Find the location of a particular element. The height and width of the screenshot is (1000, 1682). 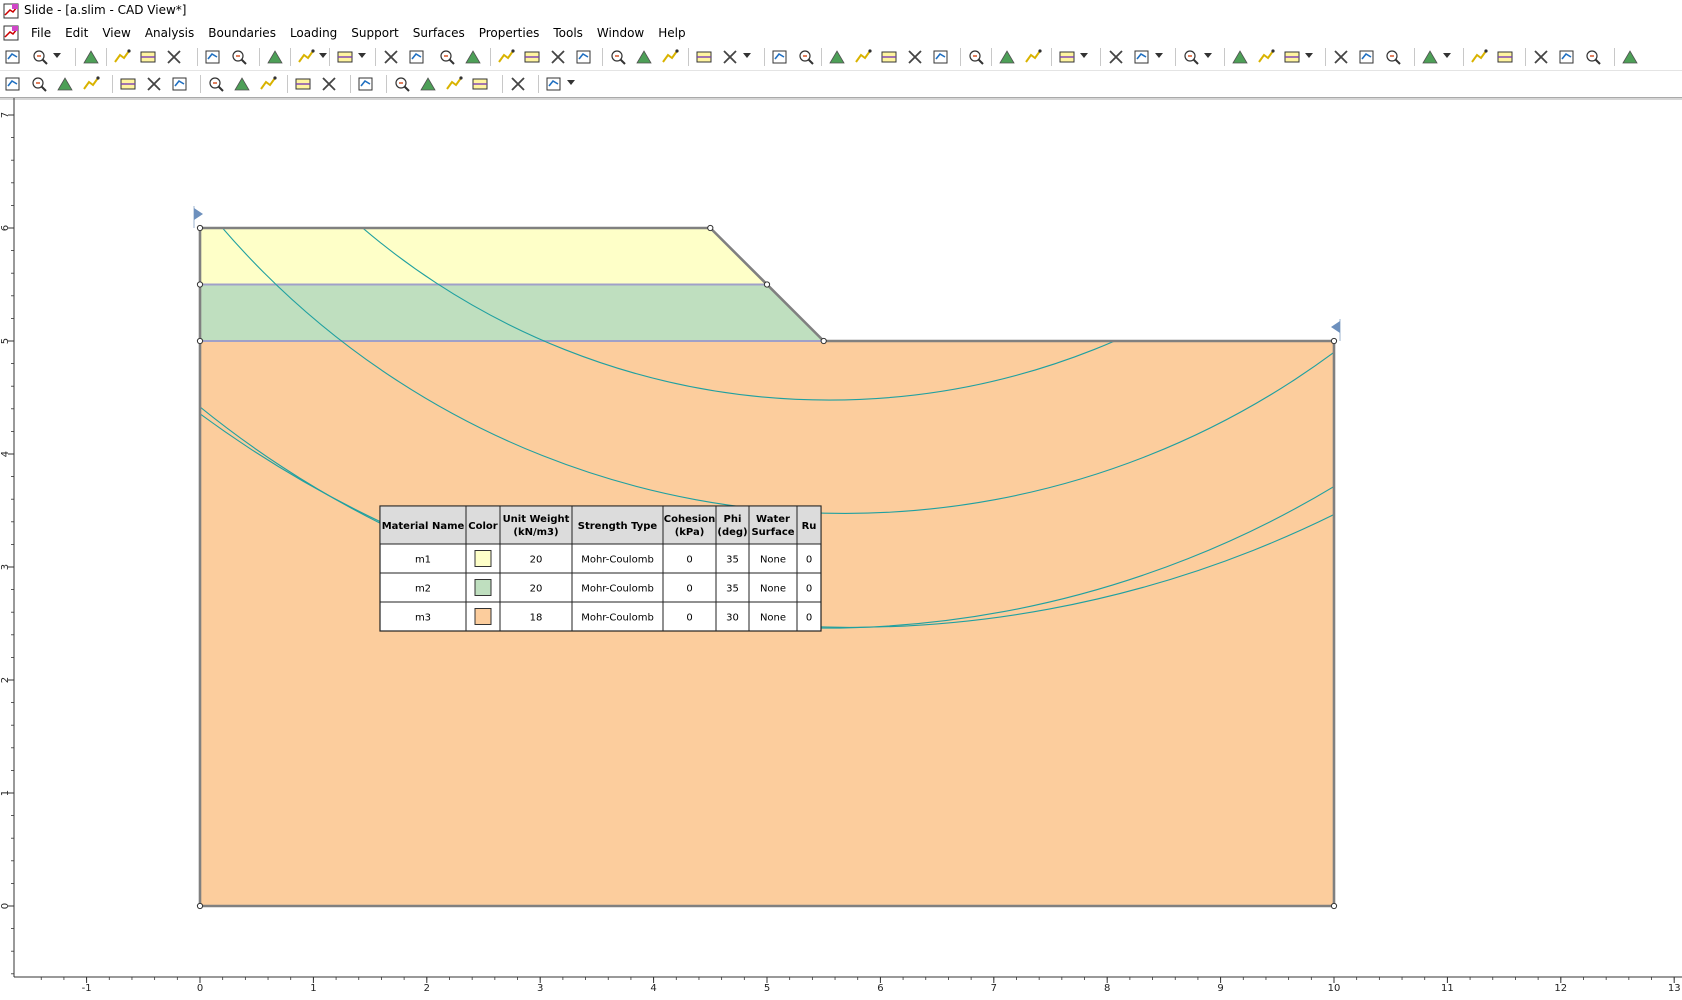

ruler-tool-button is located at coordinates (428, 84).